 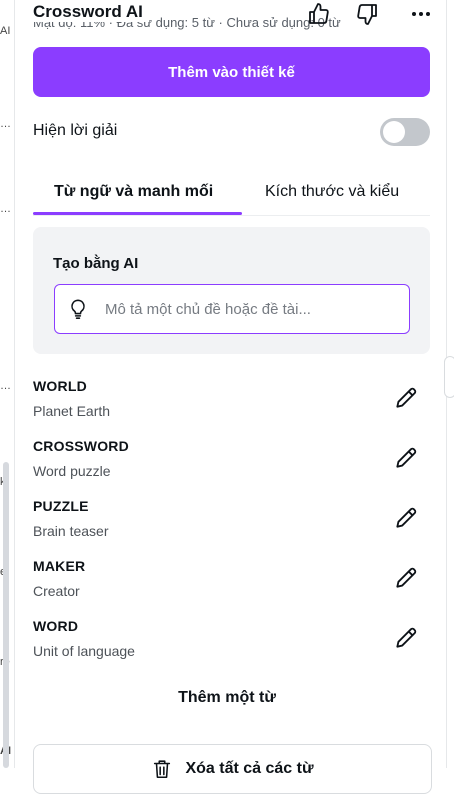 I want to click on word-text: CROSSWORD, so click(x=81, y=446).